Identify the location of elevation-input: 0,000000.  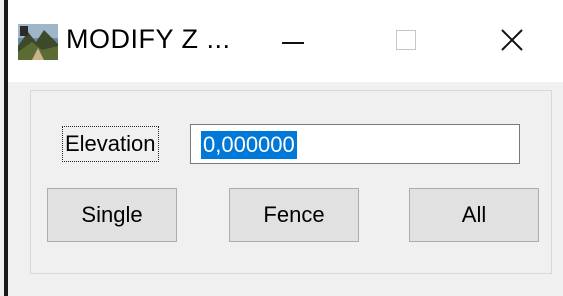
(355, 144).